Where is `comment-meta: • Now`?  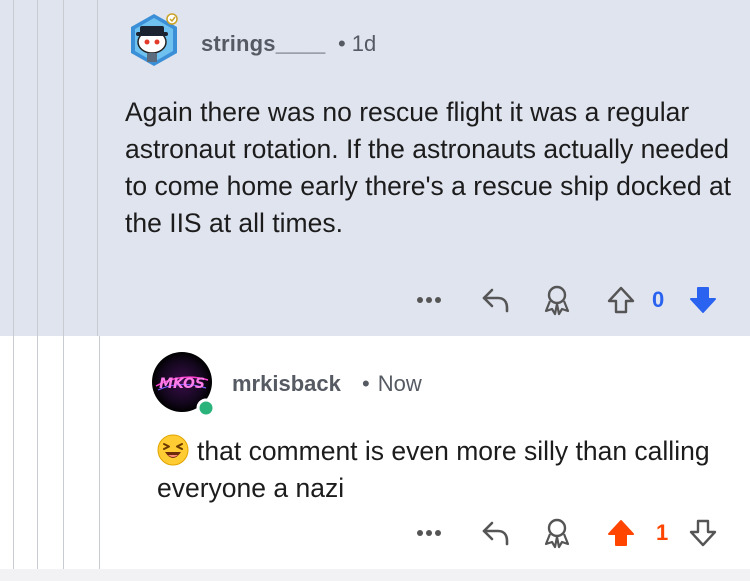 comment-meta: • Now is located at coordinates (390, 384).